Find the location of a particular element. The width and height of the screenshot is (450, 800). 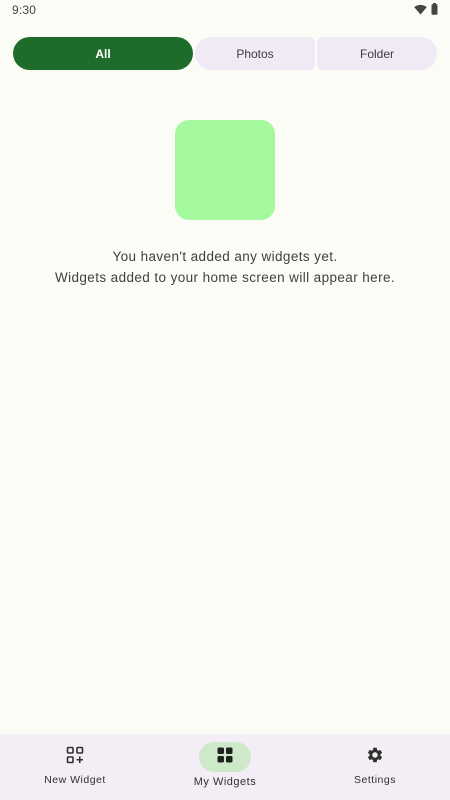

empty-state-line-1: You haven't added any widgets yet. is located at coordinates (225, 256).